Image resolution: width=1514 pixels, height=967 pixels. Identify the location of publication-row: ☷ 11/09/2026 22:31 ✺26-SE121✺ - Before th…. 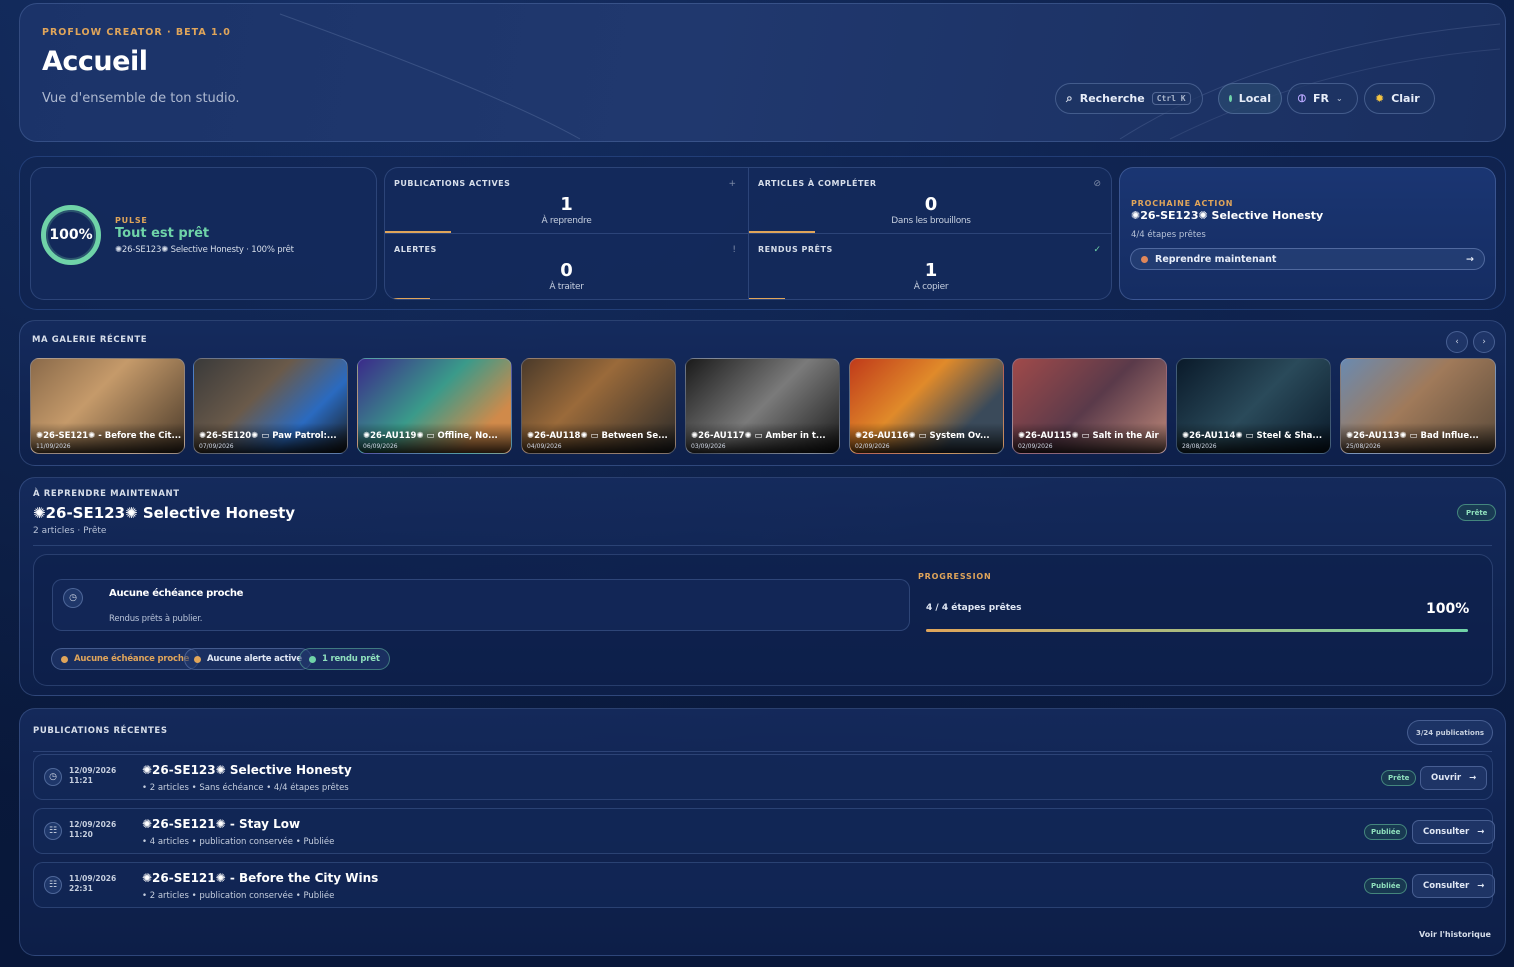
(764, 885).